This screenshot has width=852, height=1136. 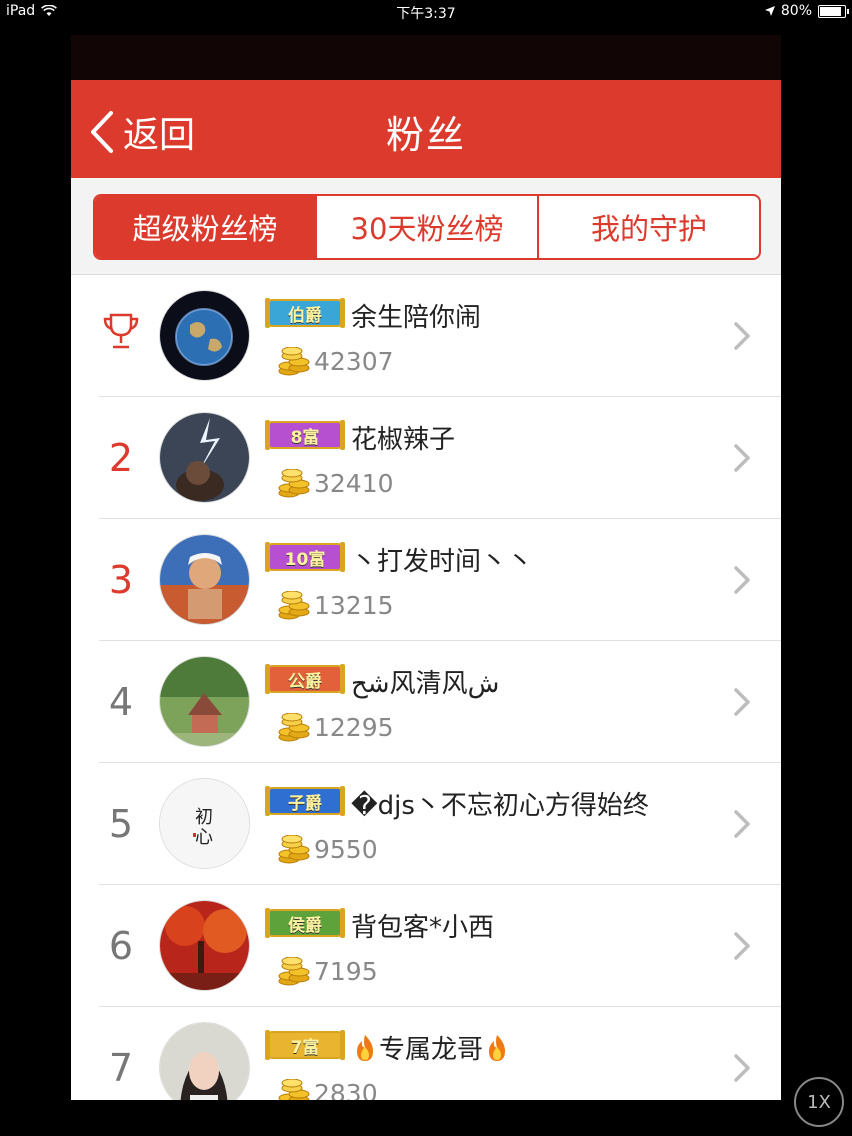 I want to click on fan-name-text: 丶打发时间丶丶, so click(x=442, y=562).